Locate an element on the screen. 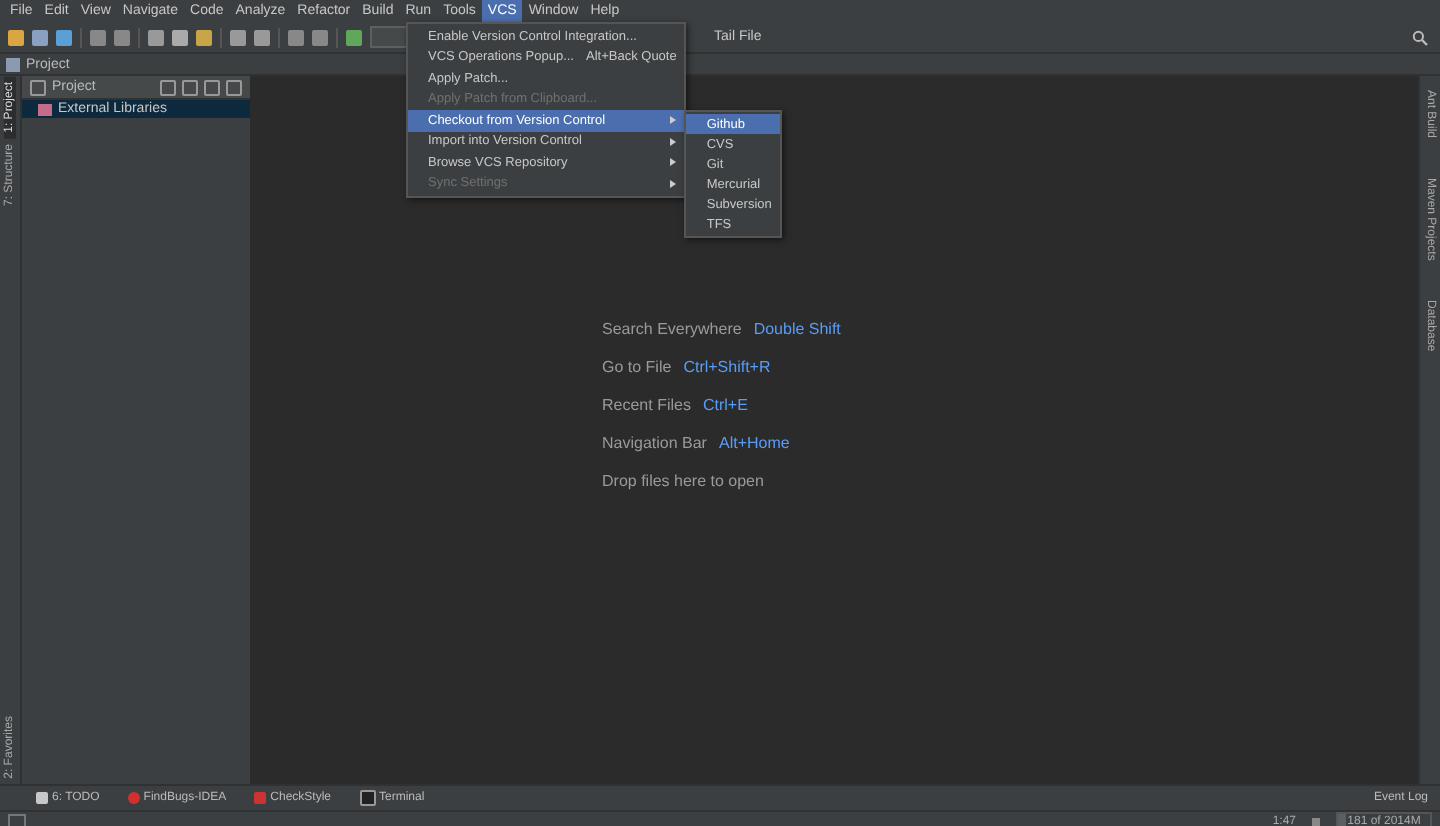 This screenshot has width=1440, height=826. shortcut-text: Alt+Home is located at coordinates (754, 442).